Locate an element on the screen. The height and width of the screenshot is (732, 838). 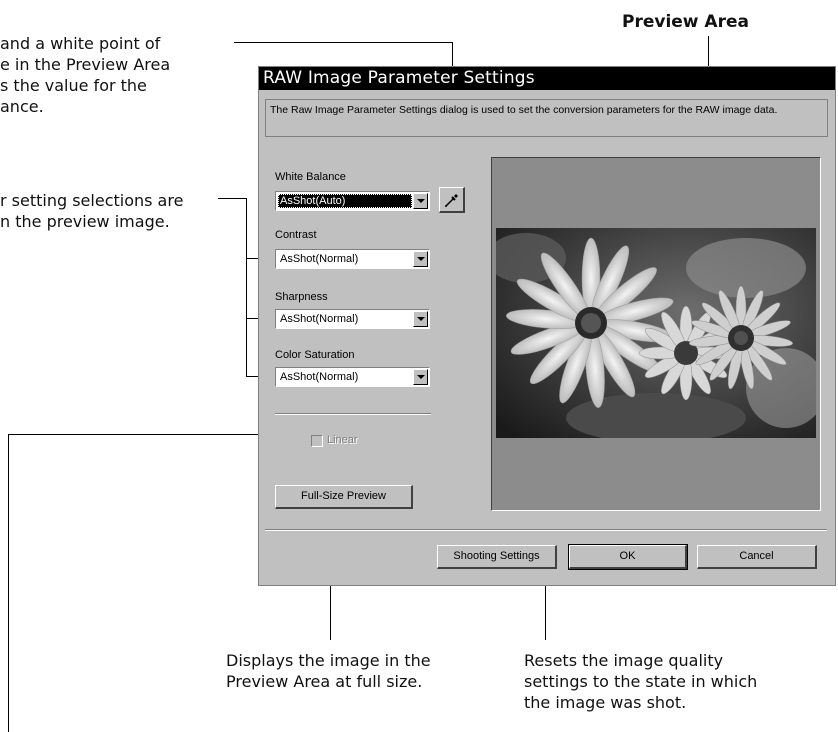
white-balance-select: AsShot(Auto) is located at coordinates (352, 201).